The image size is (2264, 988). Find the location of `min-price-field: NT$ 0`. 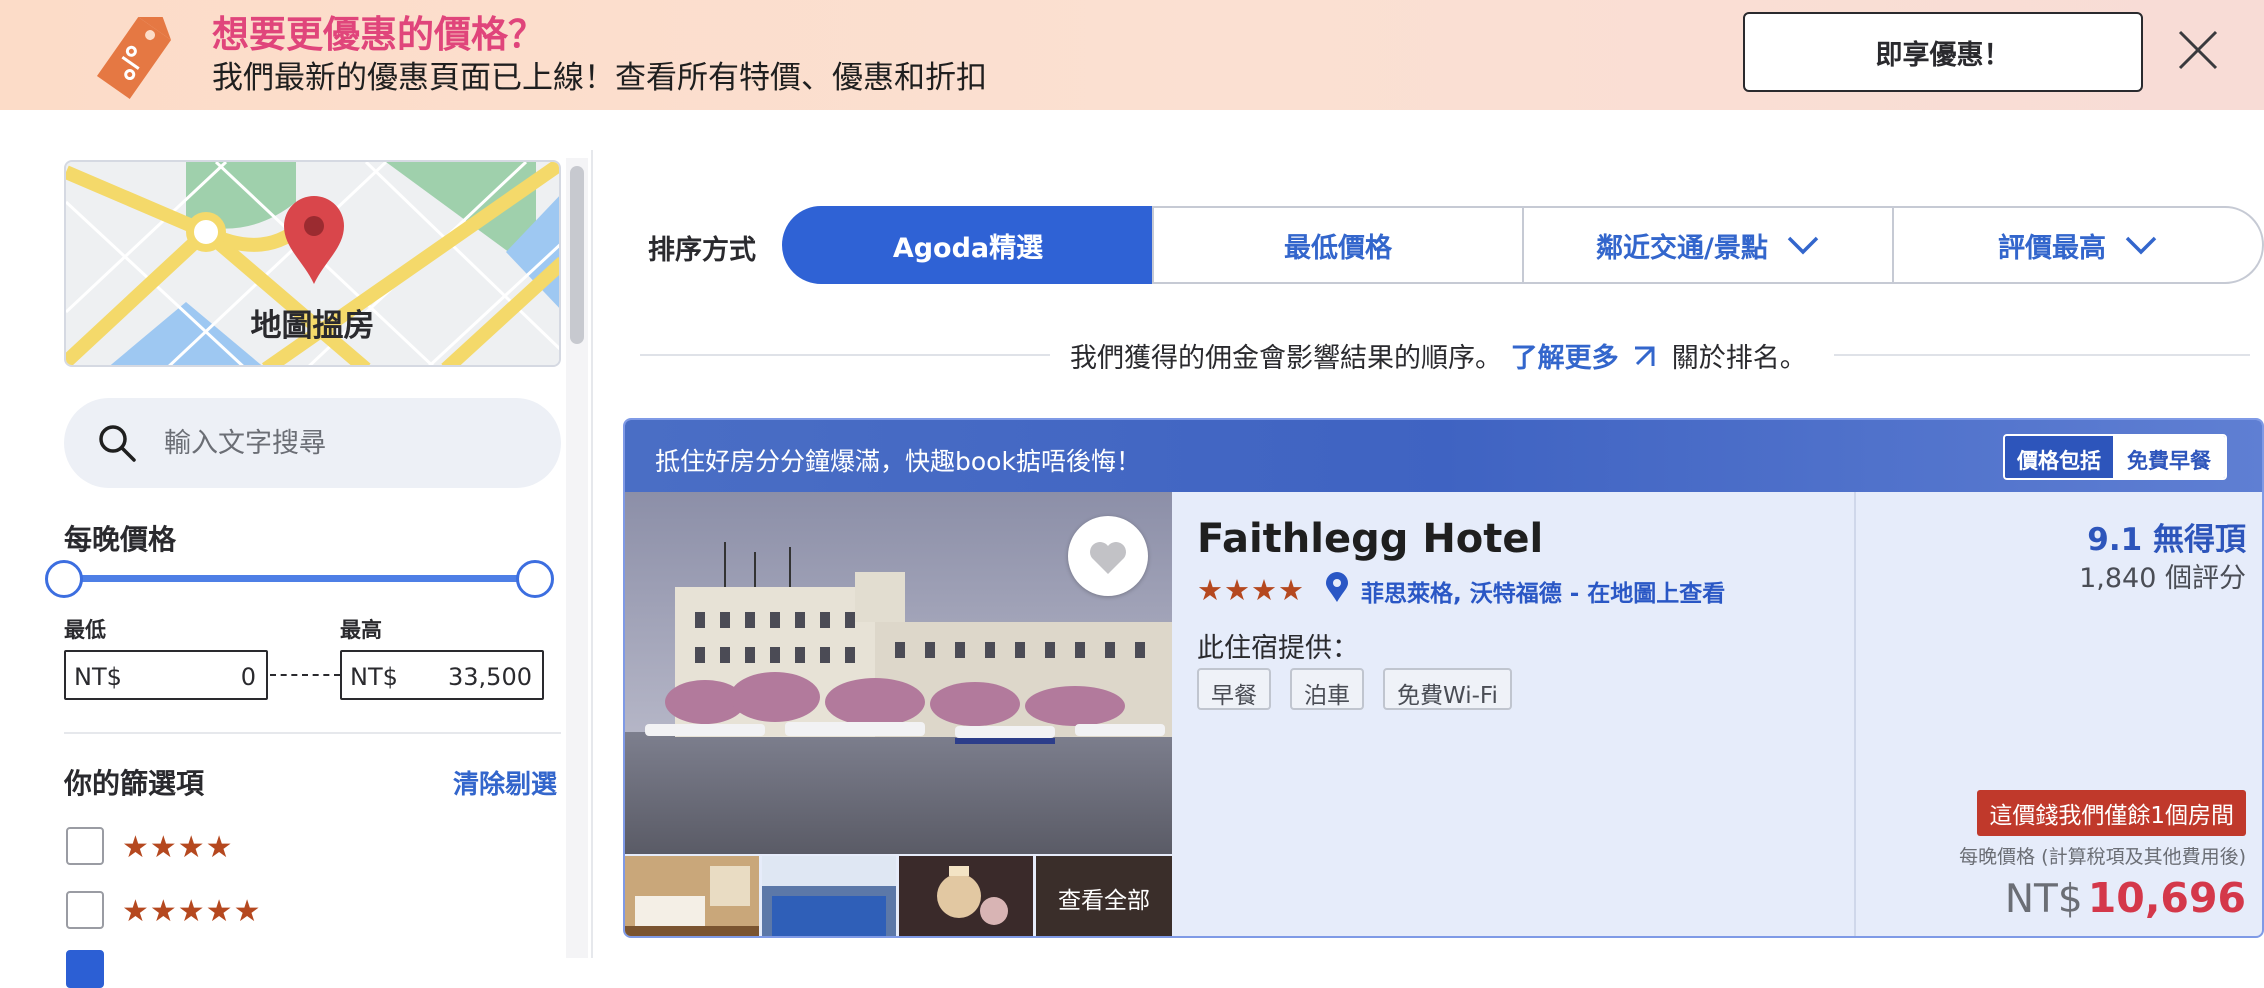

min-price-field: NT$ 0 is located at coordinates (166, 675).